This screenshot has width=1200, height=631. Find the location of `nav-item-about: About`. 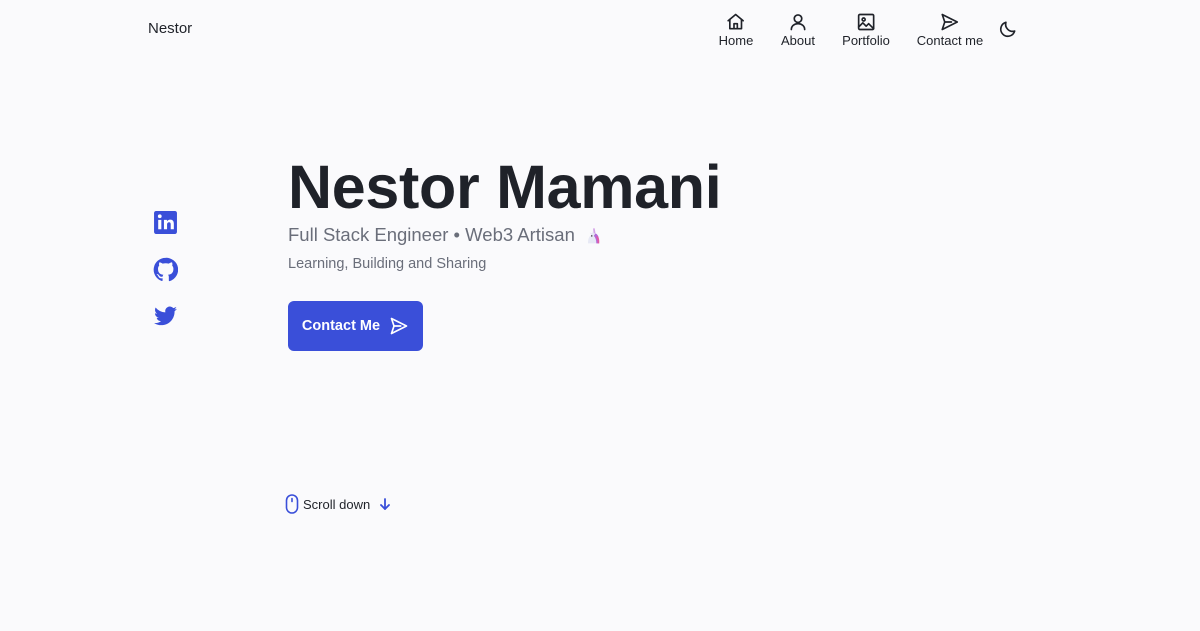

nav-item-about: About is located at coordinates (798, 30).